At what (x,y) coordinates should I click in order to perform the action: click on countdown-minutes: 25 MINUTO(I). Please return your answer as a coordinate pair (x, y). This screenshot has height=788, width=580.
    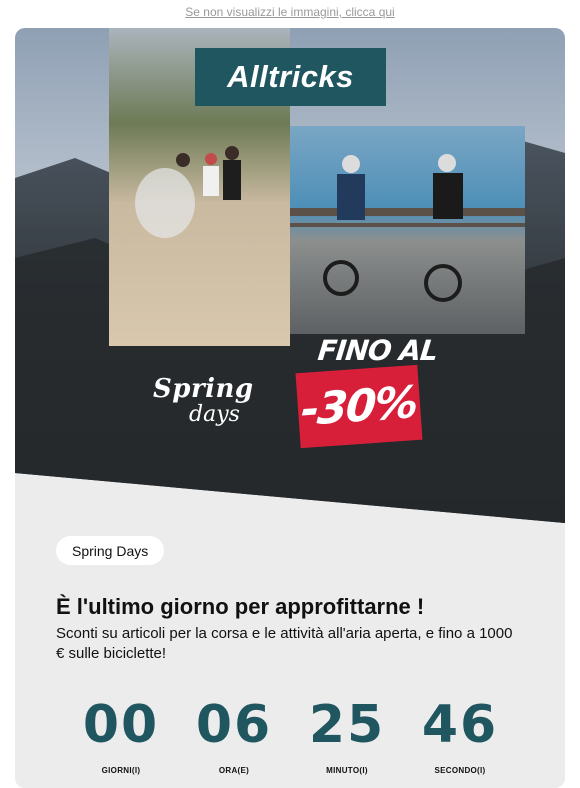
    Looking at the image, I should click on (347, 733).